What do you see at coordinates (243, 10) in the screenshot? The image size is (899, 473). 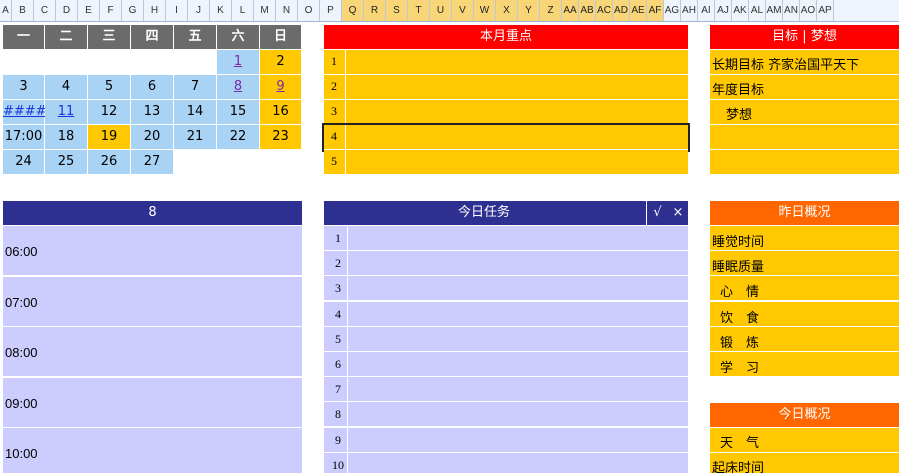 I see `column-header-l: L` at bounding box center [243, 10].